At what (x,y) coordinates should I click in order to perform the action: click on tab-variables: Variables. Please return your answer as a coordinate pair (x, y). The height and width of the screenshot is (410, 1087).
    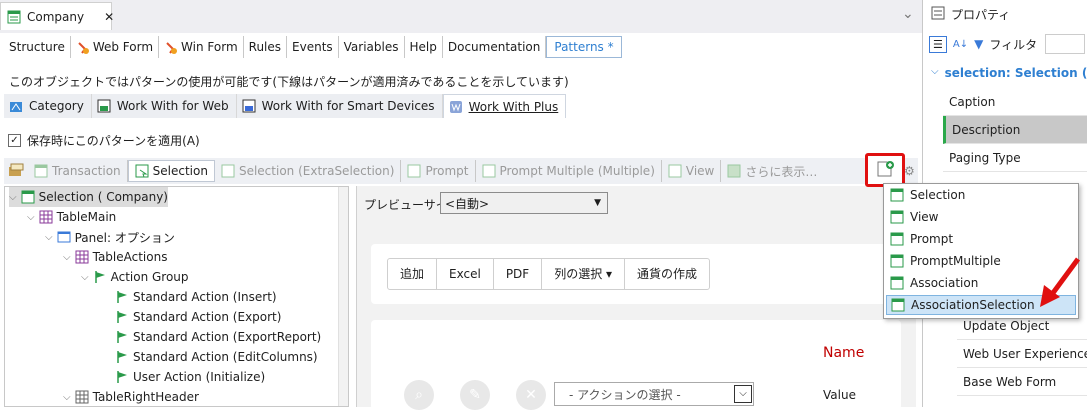
    Looking at the image, I should click on (372, 47).